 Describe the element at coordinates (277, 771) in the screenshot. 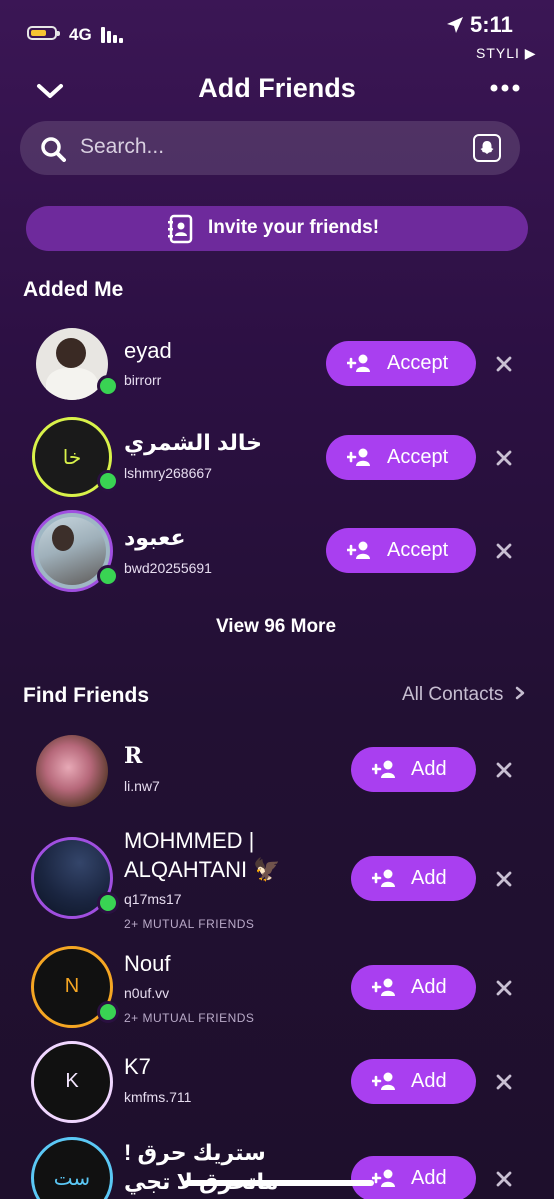

I see `suggested-friend-row: R li.nw7 Add` at that location.